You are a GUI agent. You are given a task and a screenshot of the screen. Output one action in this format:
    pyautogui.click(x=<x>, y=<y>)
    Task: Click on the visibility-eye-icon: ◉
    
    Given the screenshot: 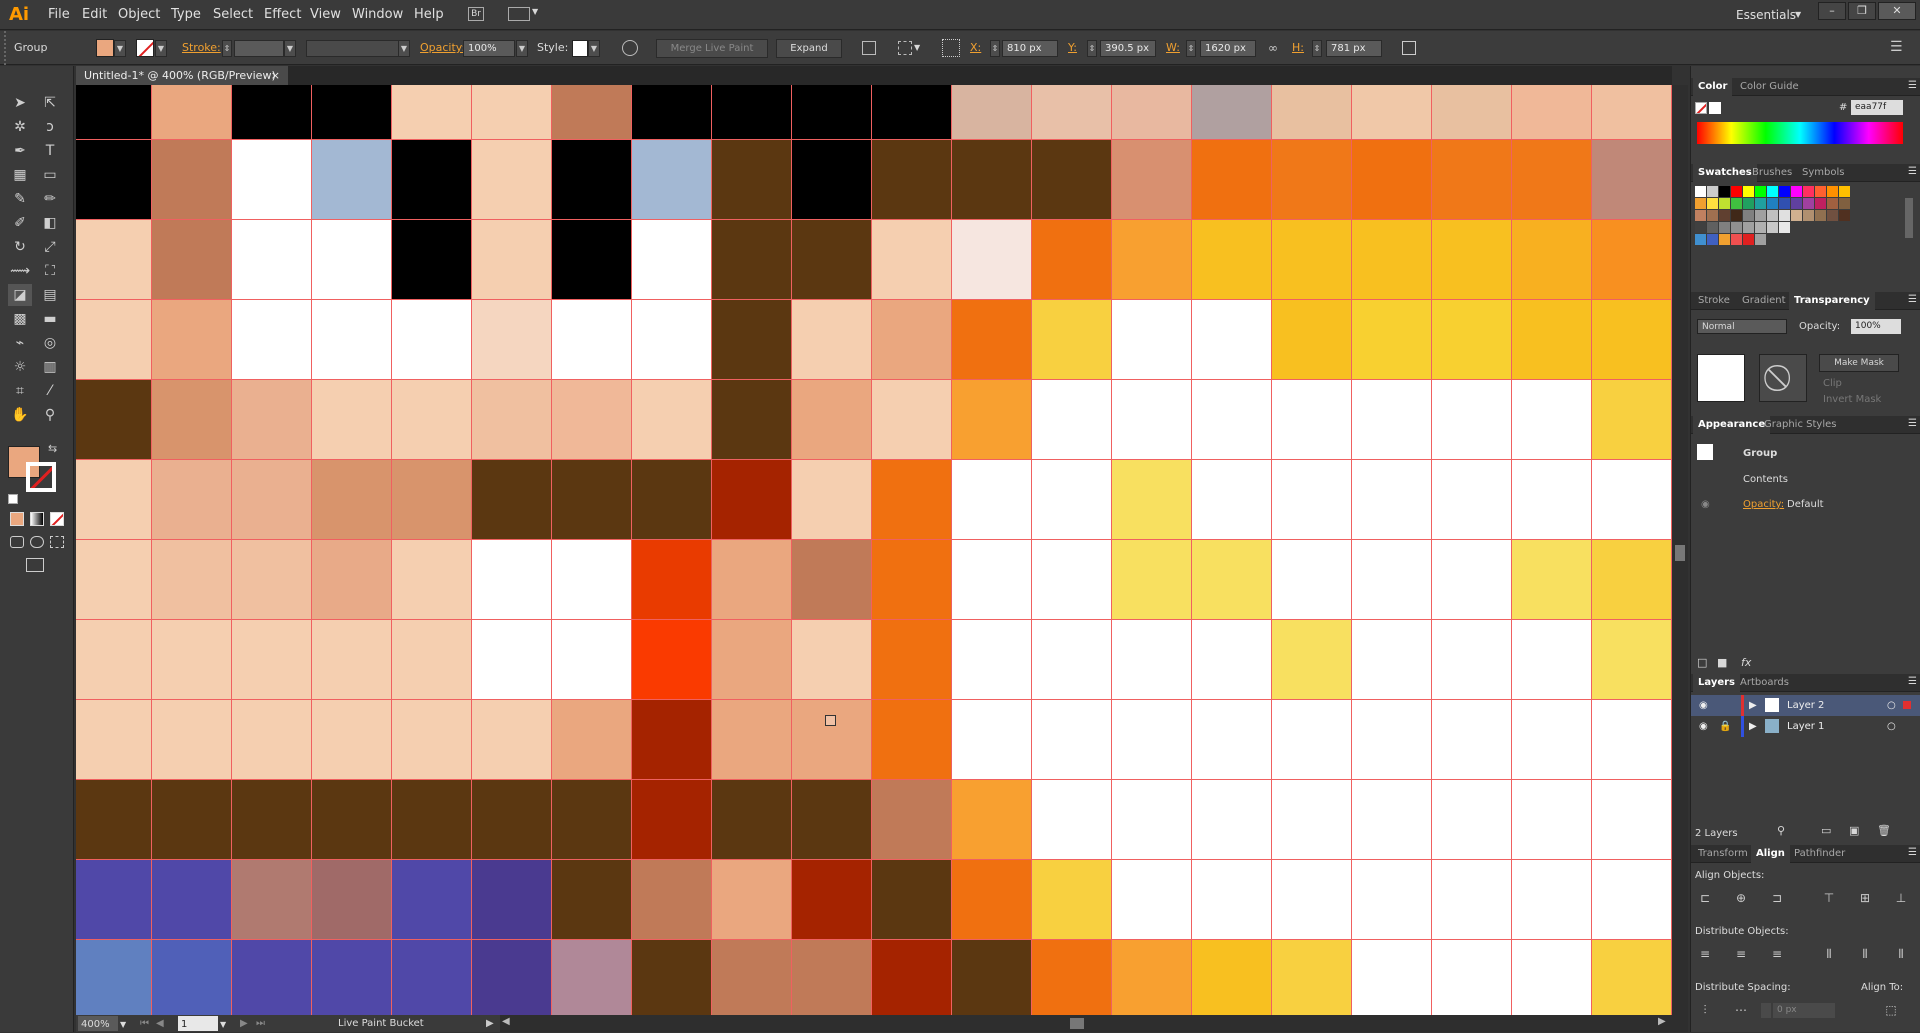 What is the action you would take?
    pyautogui.click(x=1705, y=504)
    